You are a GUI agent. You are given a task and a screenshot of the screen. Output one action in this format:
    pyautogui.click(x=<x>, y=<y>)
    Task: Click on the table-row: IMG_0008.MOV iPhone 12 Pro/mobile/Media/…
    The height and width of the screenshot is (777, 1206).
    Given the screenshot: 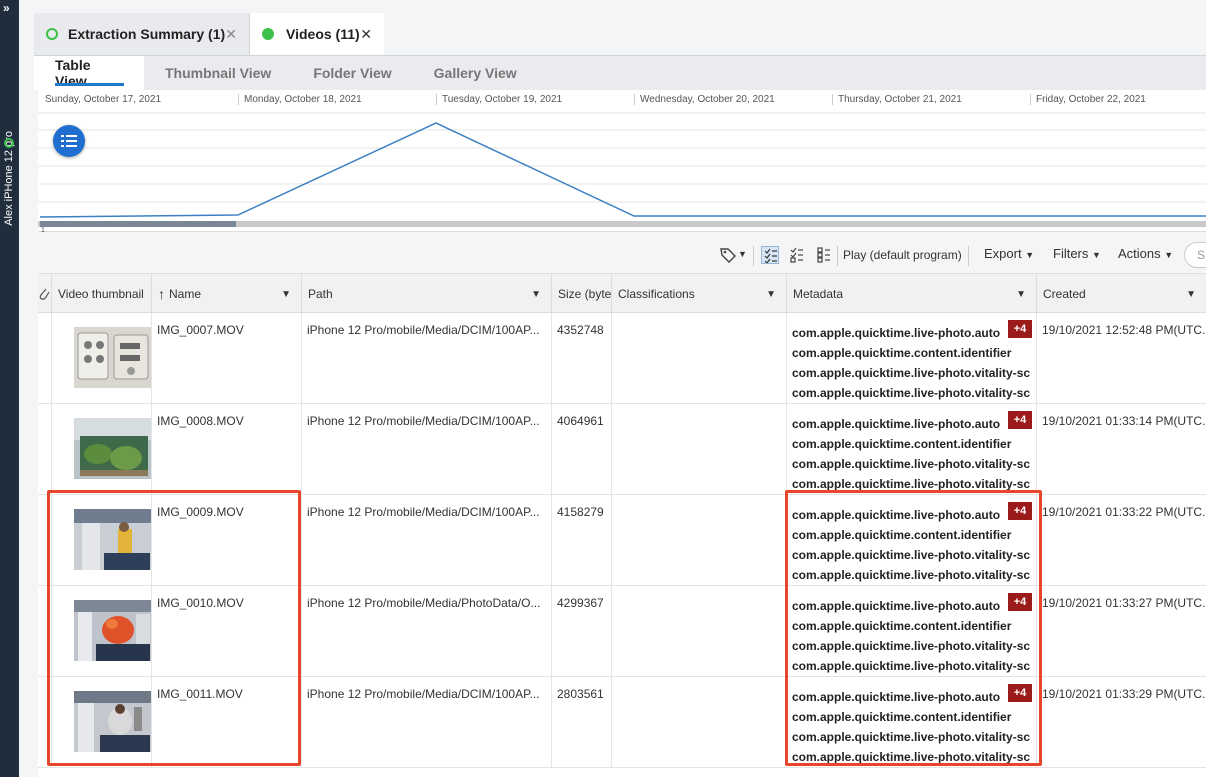 What is the action you would take?
    pyautogui.click(x=622, y=449)
    